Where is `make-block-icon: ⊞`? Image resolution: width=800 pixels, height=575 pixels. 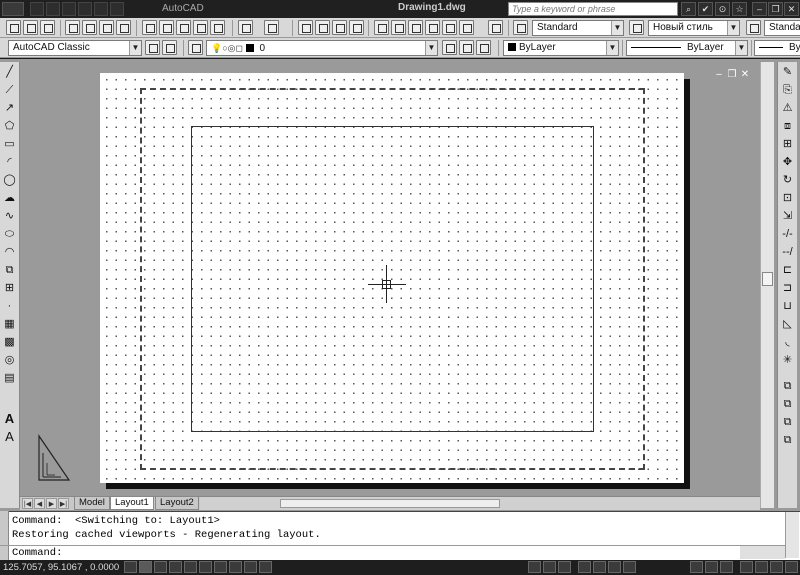 make-block-icon: ⊞ is located at coordinates (9, 288).